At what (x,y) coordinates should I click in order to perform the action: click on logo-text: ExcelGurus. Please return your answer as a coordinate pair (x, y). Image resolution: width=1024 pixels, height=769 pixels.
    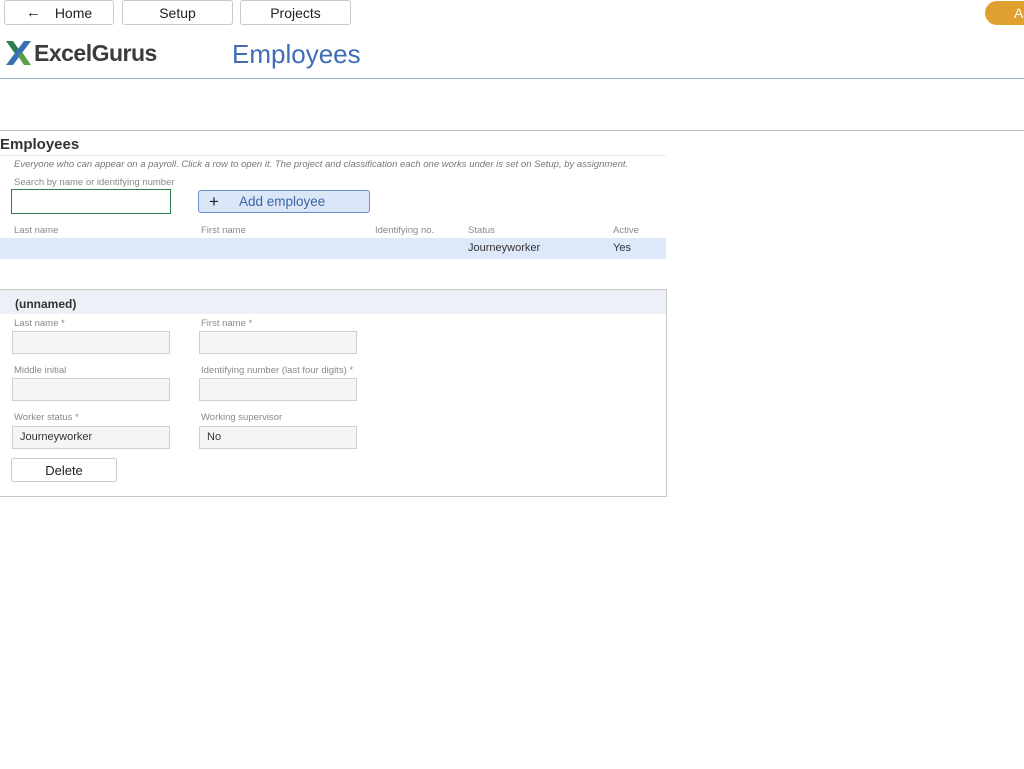
    Looking at the image, I should click on (95, 52).